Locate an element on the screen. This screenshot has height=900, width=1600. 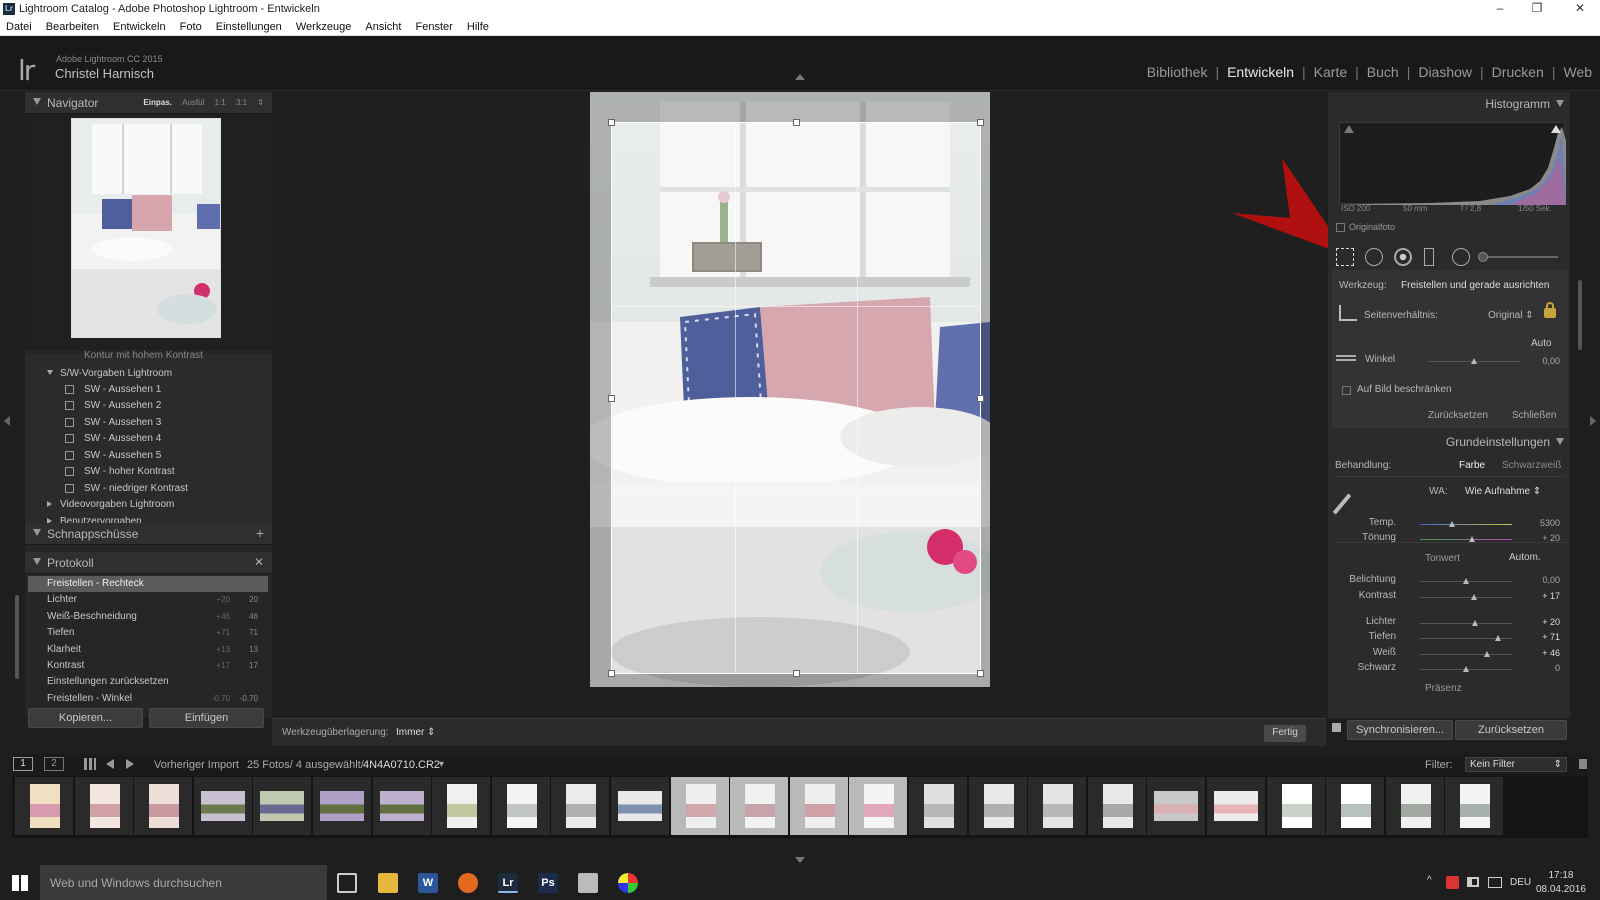
back-arrow-icon is located at coordinates (110, 764).